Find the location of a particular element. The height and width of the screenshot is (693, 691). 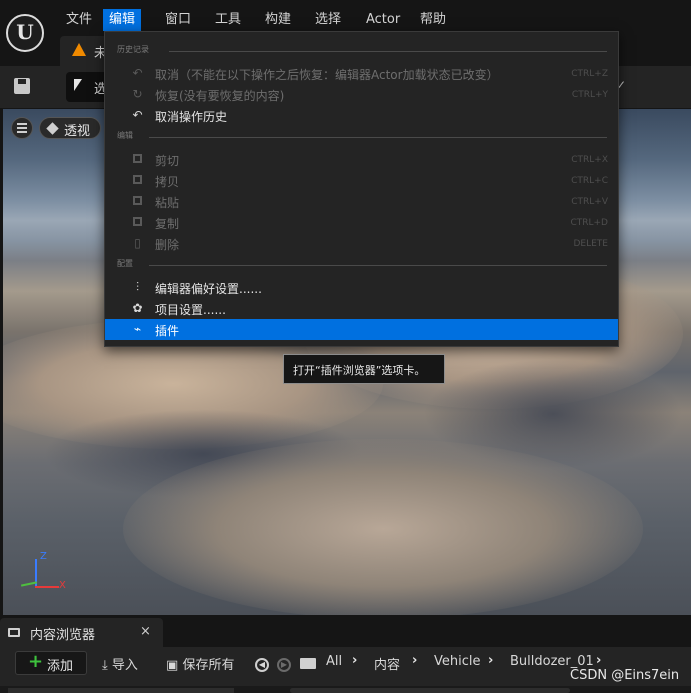

save-icon is located at coordinates (22, 86).